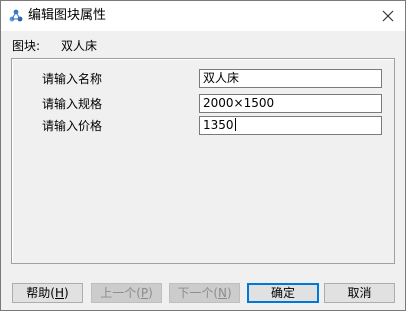 This screenshot has height=311, width=406. Describe the element at coordinates (66, 293) in the screenshot. I see `help-button-end: )` at that location.